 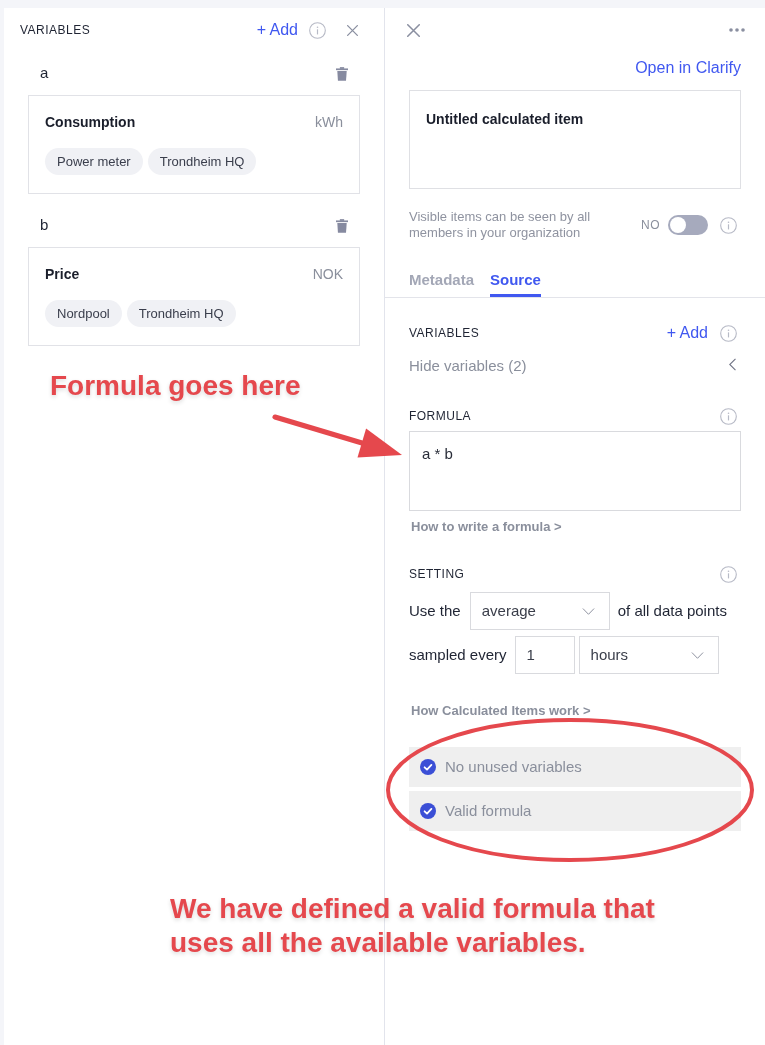 I want to click on interval-unit-select: hours, so click(x=648, y=655).